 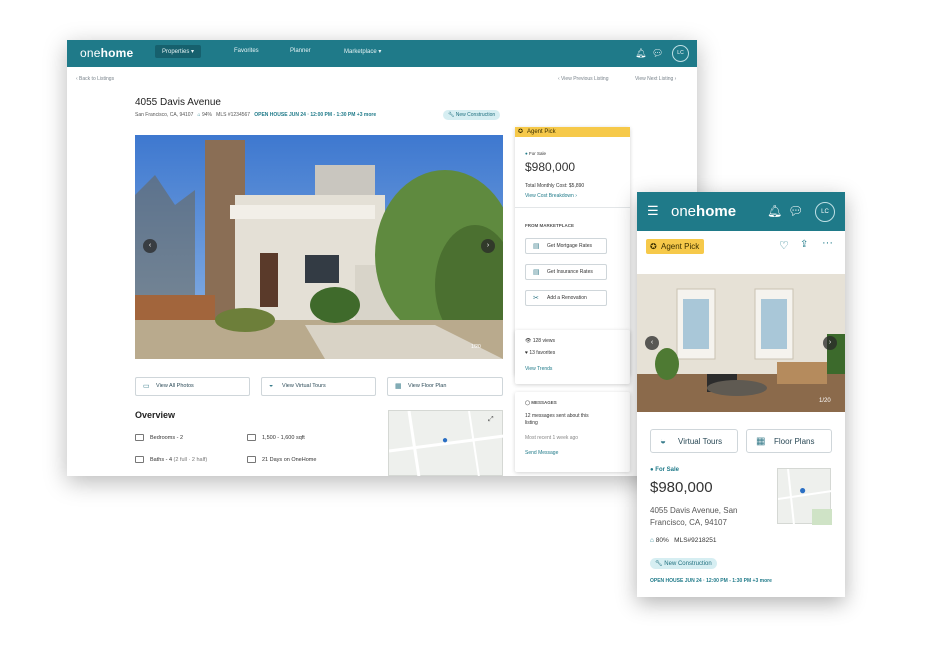 I want to click on get-mortgage-rates-button: ▤ Get Mortgage Rates, so click(x=566, y=246).